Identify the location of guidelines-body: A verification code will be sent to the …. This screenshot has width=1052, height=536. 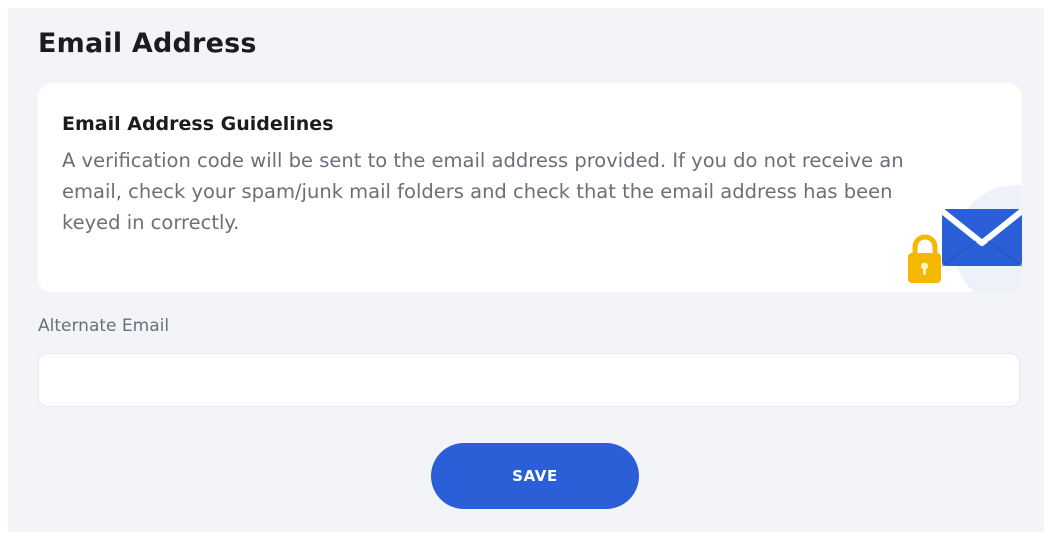
(483, 191).